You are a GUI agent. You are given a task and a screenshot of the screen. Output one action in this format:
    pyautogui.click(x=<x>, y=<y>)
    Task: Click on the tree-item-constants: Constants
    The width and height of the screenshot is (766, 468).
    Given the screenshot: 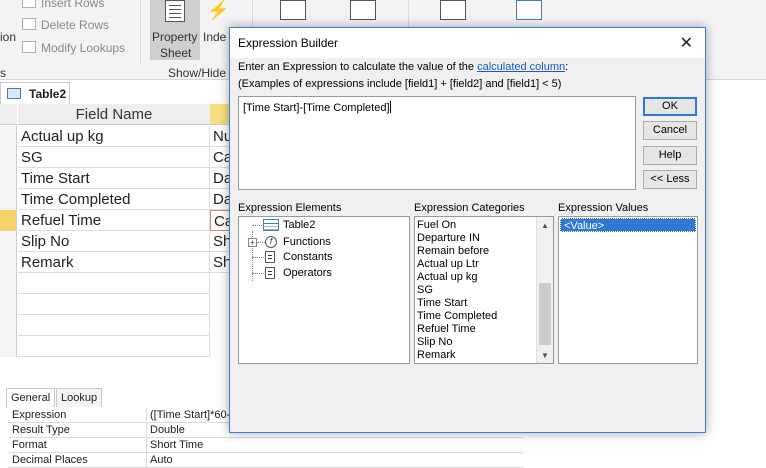 What is the action you would take?
    pyautogui.click(x=308, y=257)
    